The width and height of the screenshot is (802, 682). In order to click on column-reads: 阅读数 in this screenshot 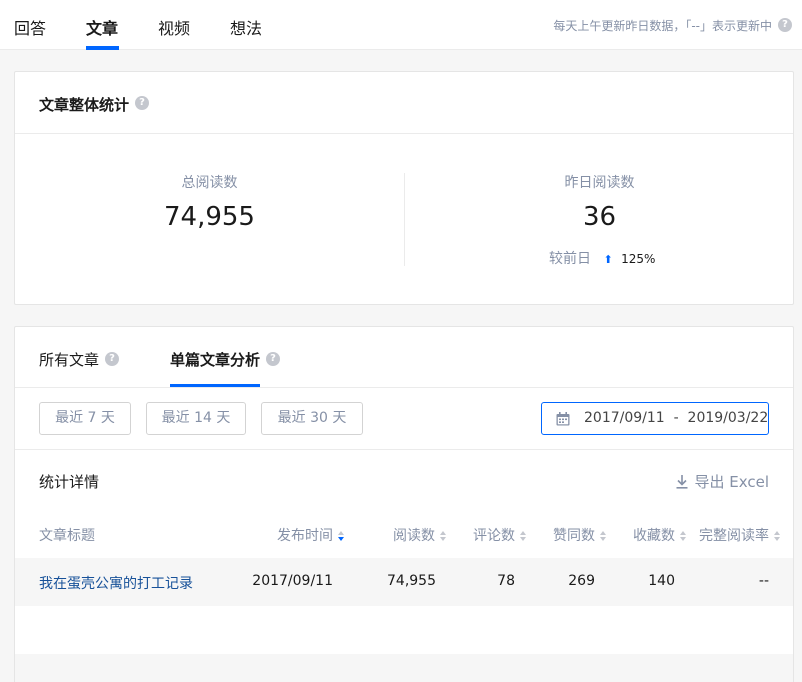, I will do `click(420, 535)`.